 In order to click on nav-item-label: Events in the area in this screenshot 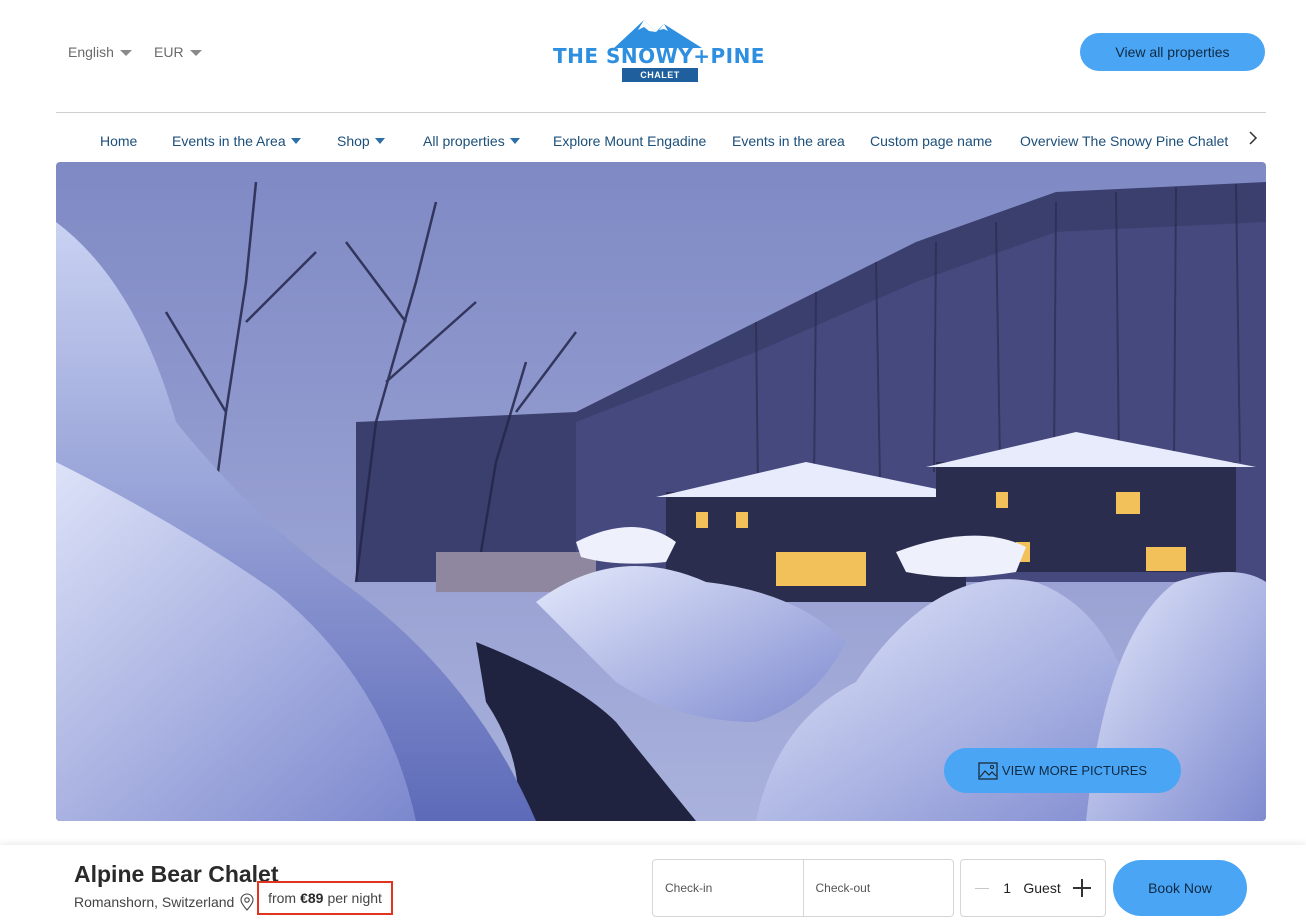, I will do `click(788, 141)`.